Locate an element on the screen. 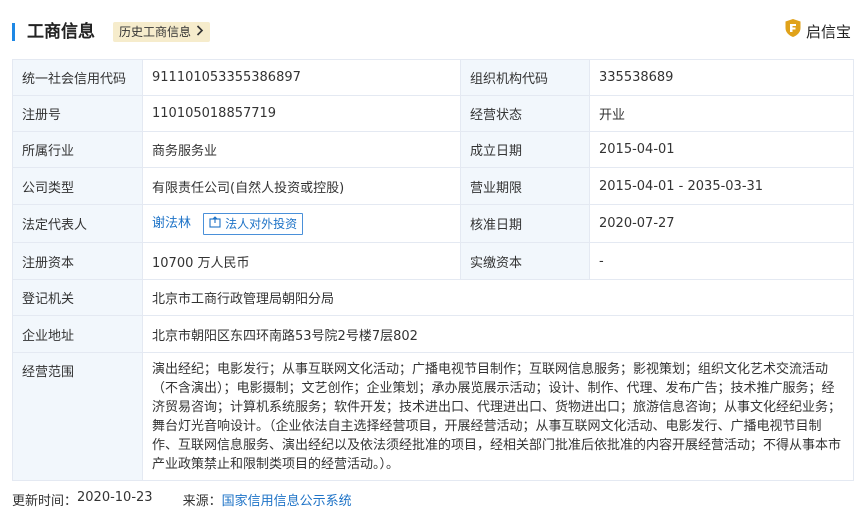 The width and height of the screenshot is (861, 521). shield-logo-icon is located at coordinates (793, 32).